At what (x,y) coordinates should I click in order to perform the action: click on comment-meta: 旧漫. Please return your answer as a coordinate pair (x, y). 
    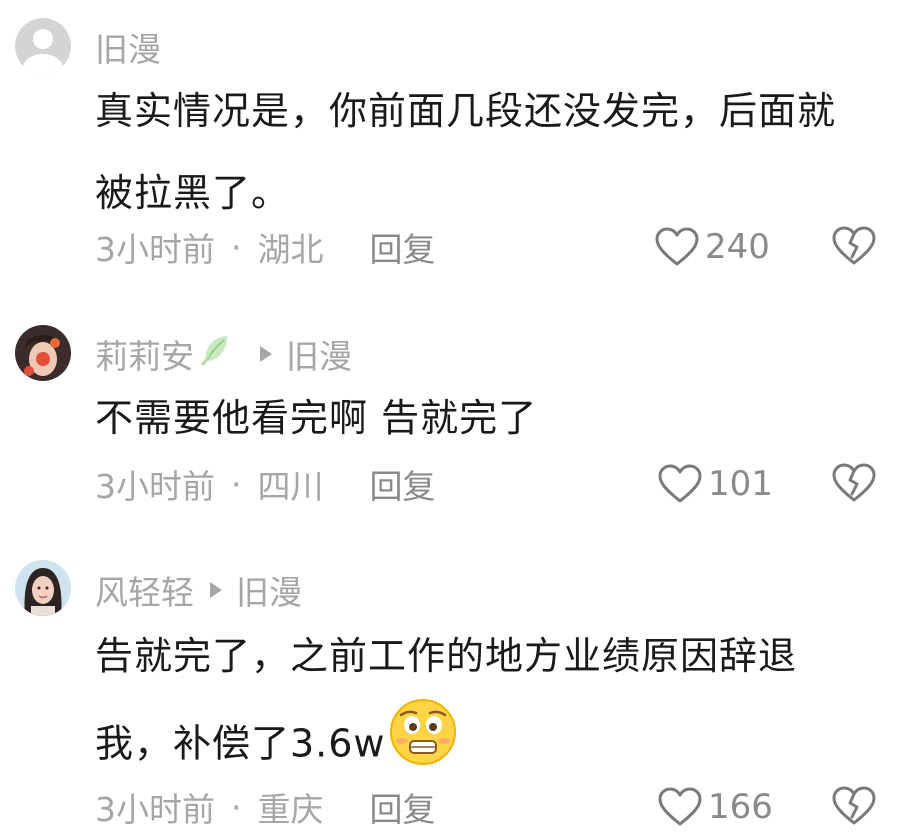
    Looking at the image, I should click on (128, 48).